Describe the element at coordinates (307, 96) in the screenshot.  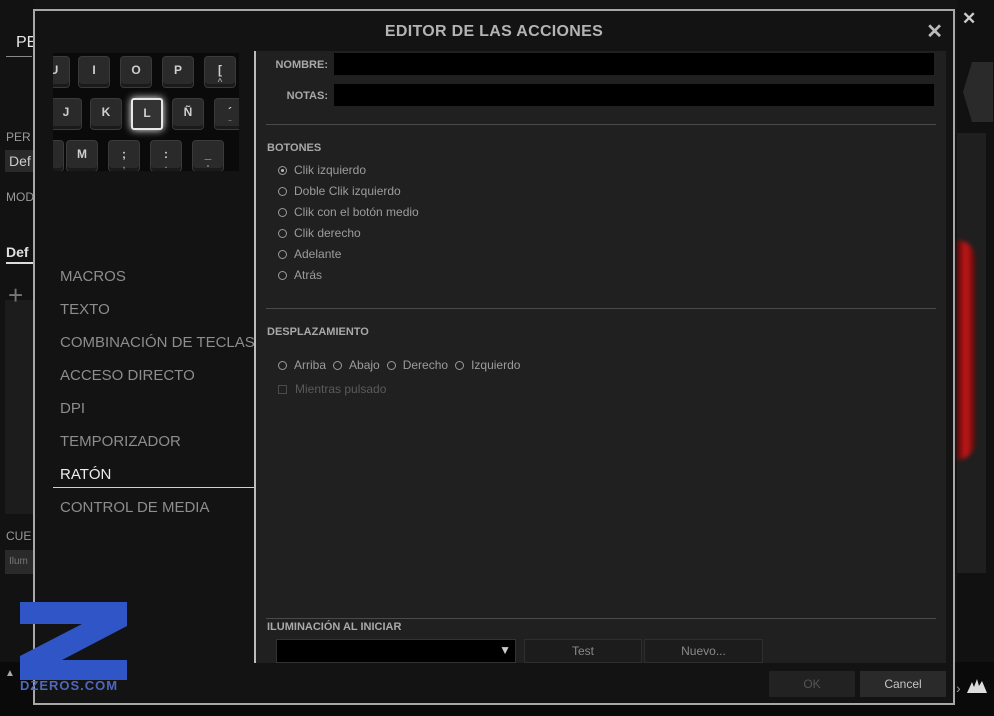
I see `notes-label: NOTAS:` at that location.